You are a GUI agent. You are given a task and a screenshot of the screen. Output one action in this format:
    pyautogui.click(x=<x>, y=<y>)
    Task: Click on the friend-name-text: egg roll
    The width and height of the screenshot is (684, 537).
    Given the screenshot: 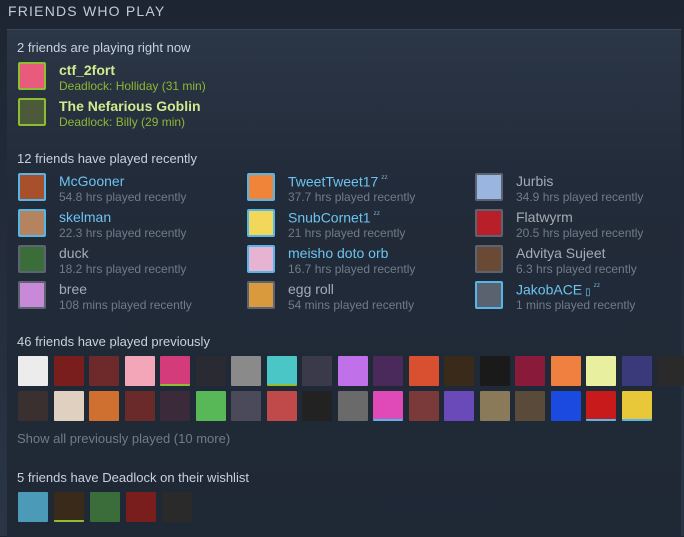 What is the action you would take?
    pyautogui.click(x=311, y=289)
    